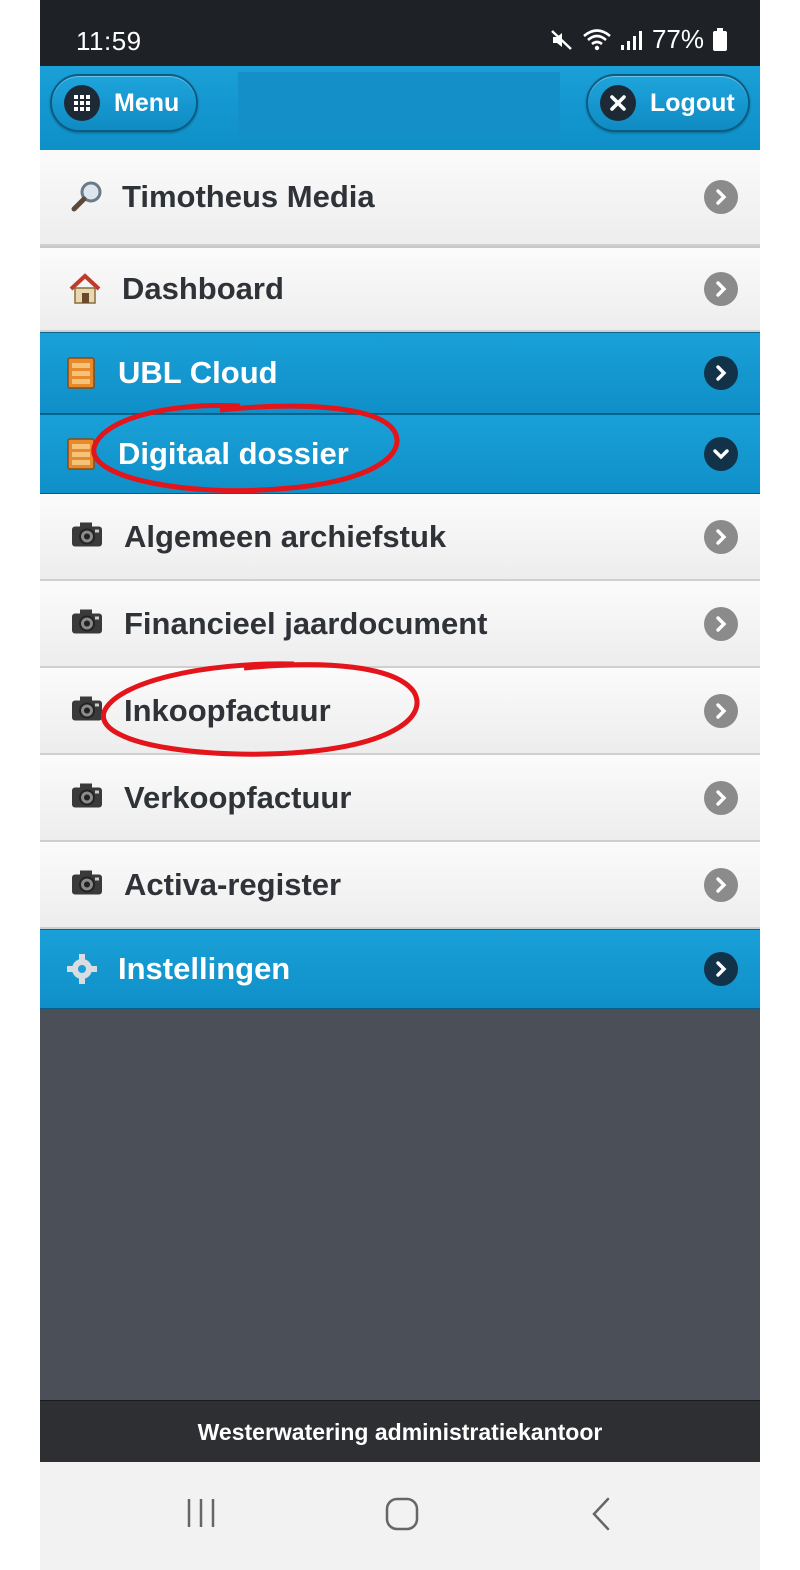  Describe the element at coordinates (201, 1513) in the screenshot. I see `recent-apps-icon` at that location.